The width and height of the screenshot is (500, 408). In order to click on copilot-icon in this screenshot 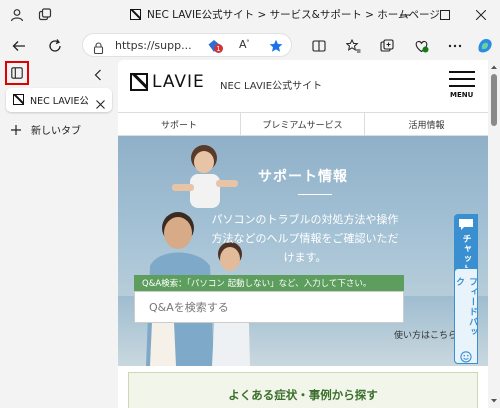, I will do `click(485, 46)`.